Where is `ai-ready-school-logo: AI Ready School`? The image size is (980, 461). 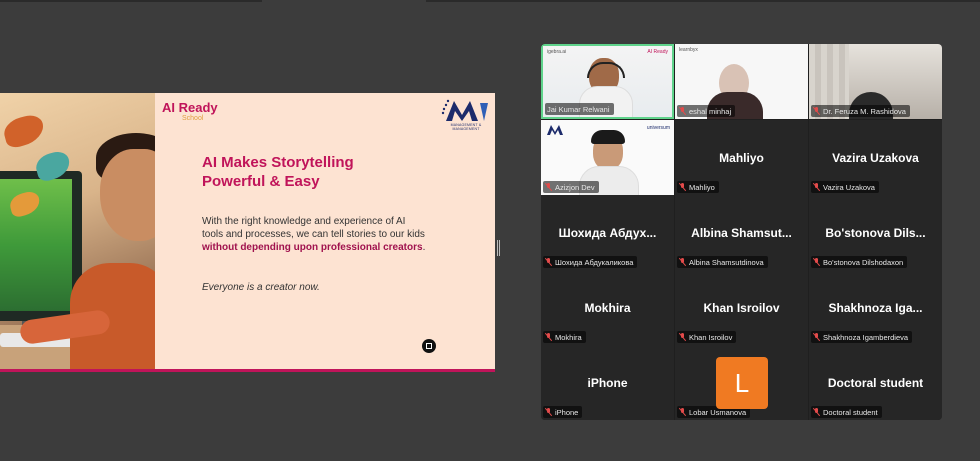 ai-ready-school-logo: AI Ready School is located at coordinates (197, 114).